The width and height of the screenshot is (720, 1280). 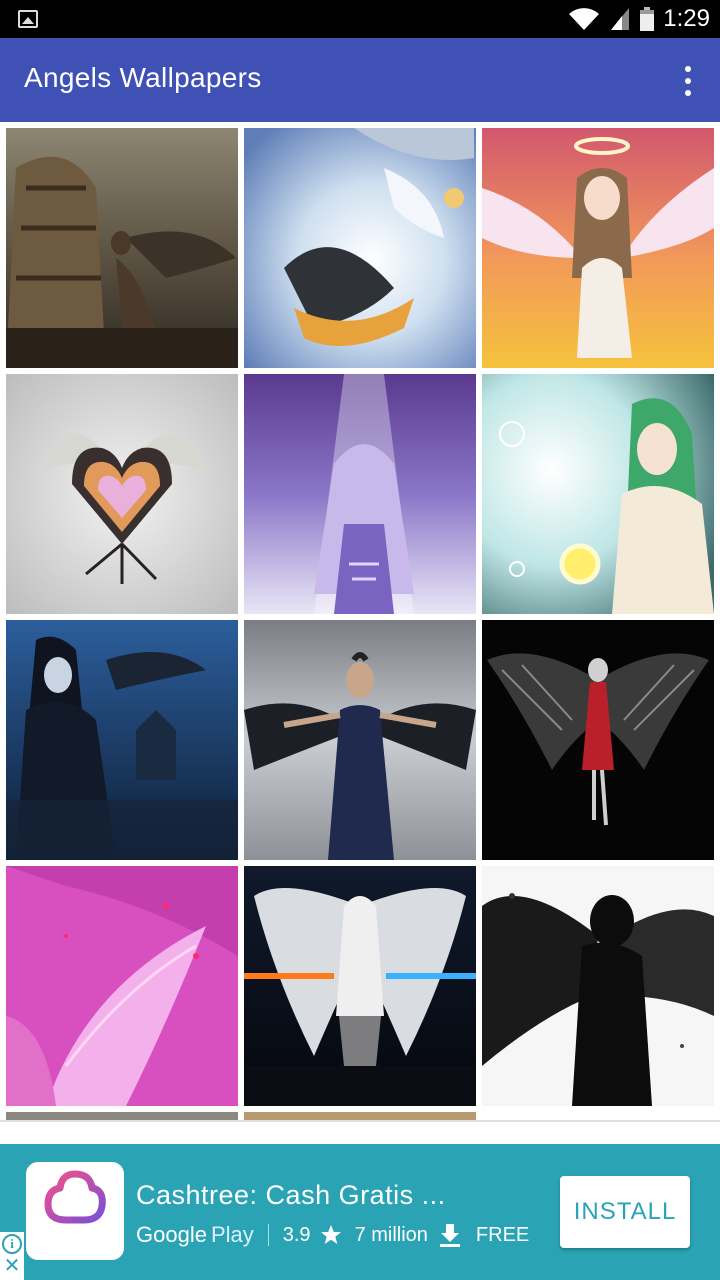 I want to click on ad-meta-row: Google Play 3.9 7 million FREE, so click(x=336, y=1235).